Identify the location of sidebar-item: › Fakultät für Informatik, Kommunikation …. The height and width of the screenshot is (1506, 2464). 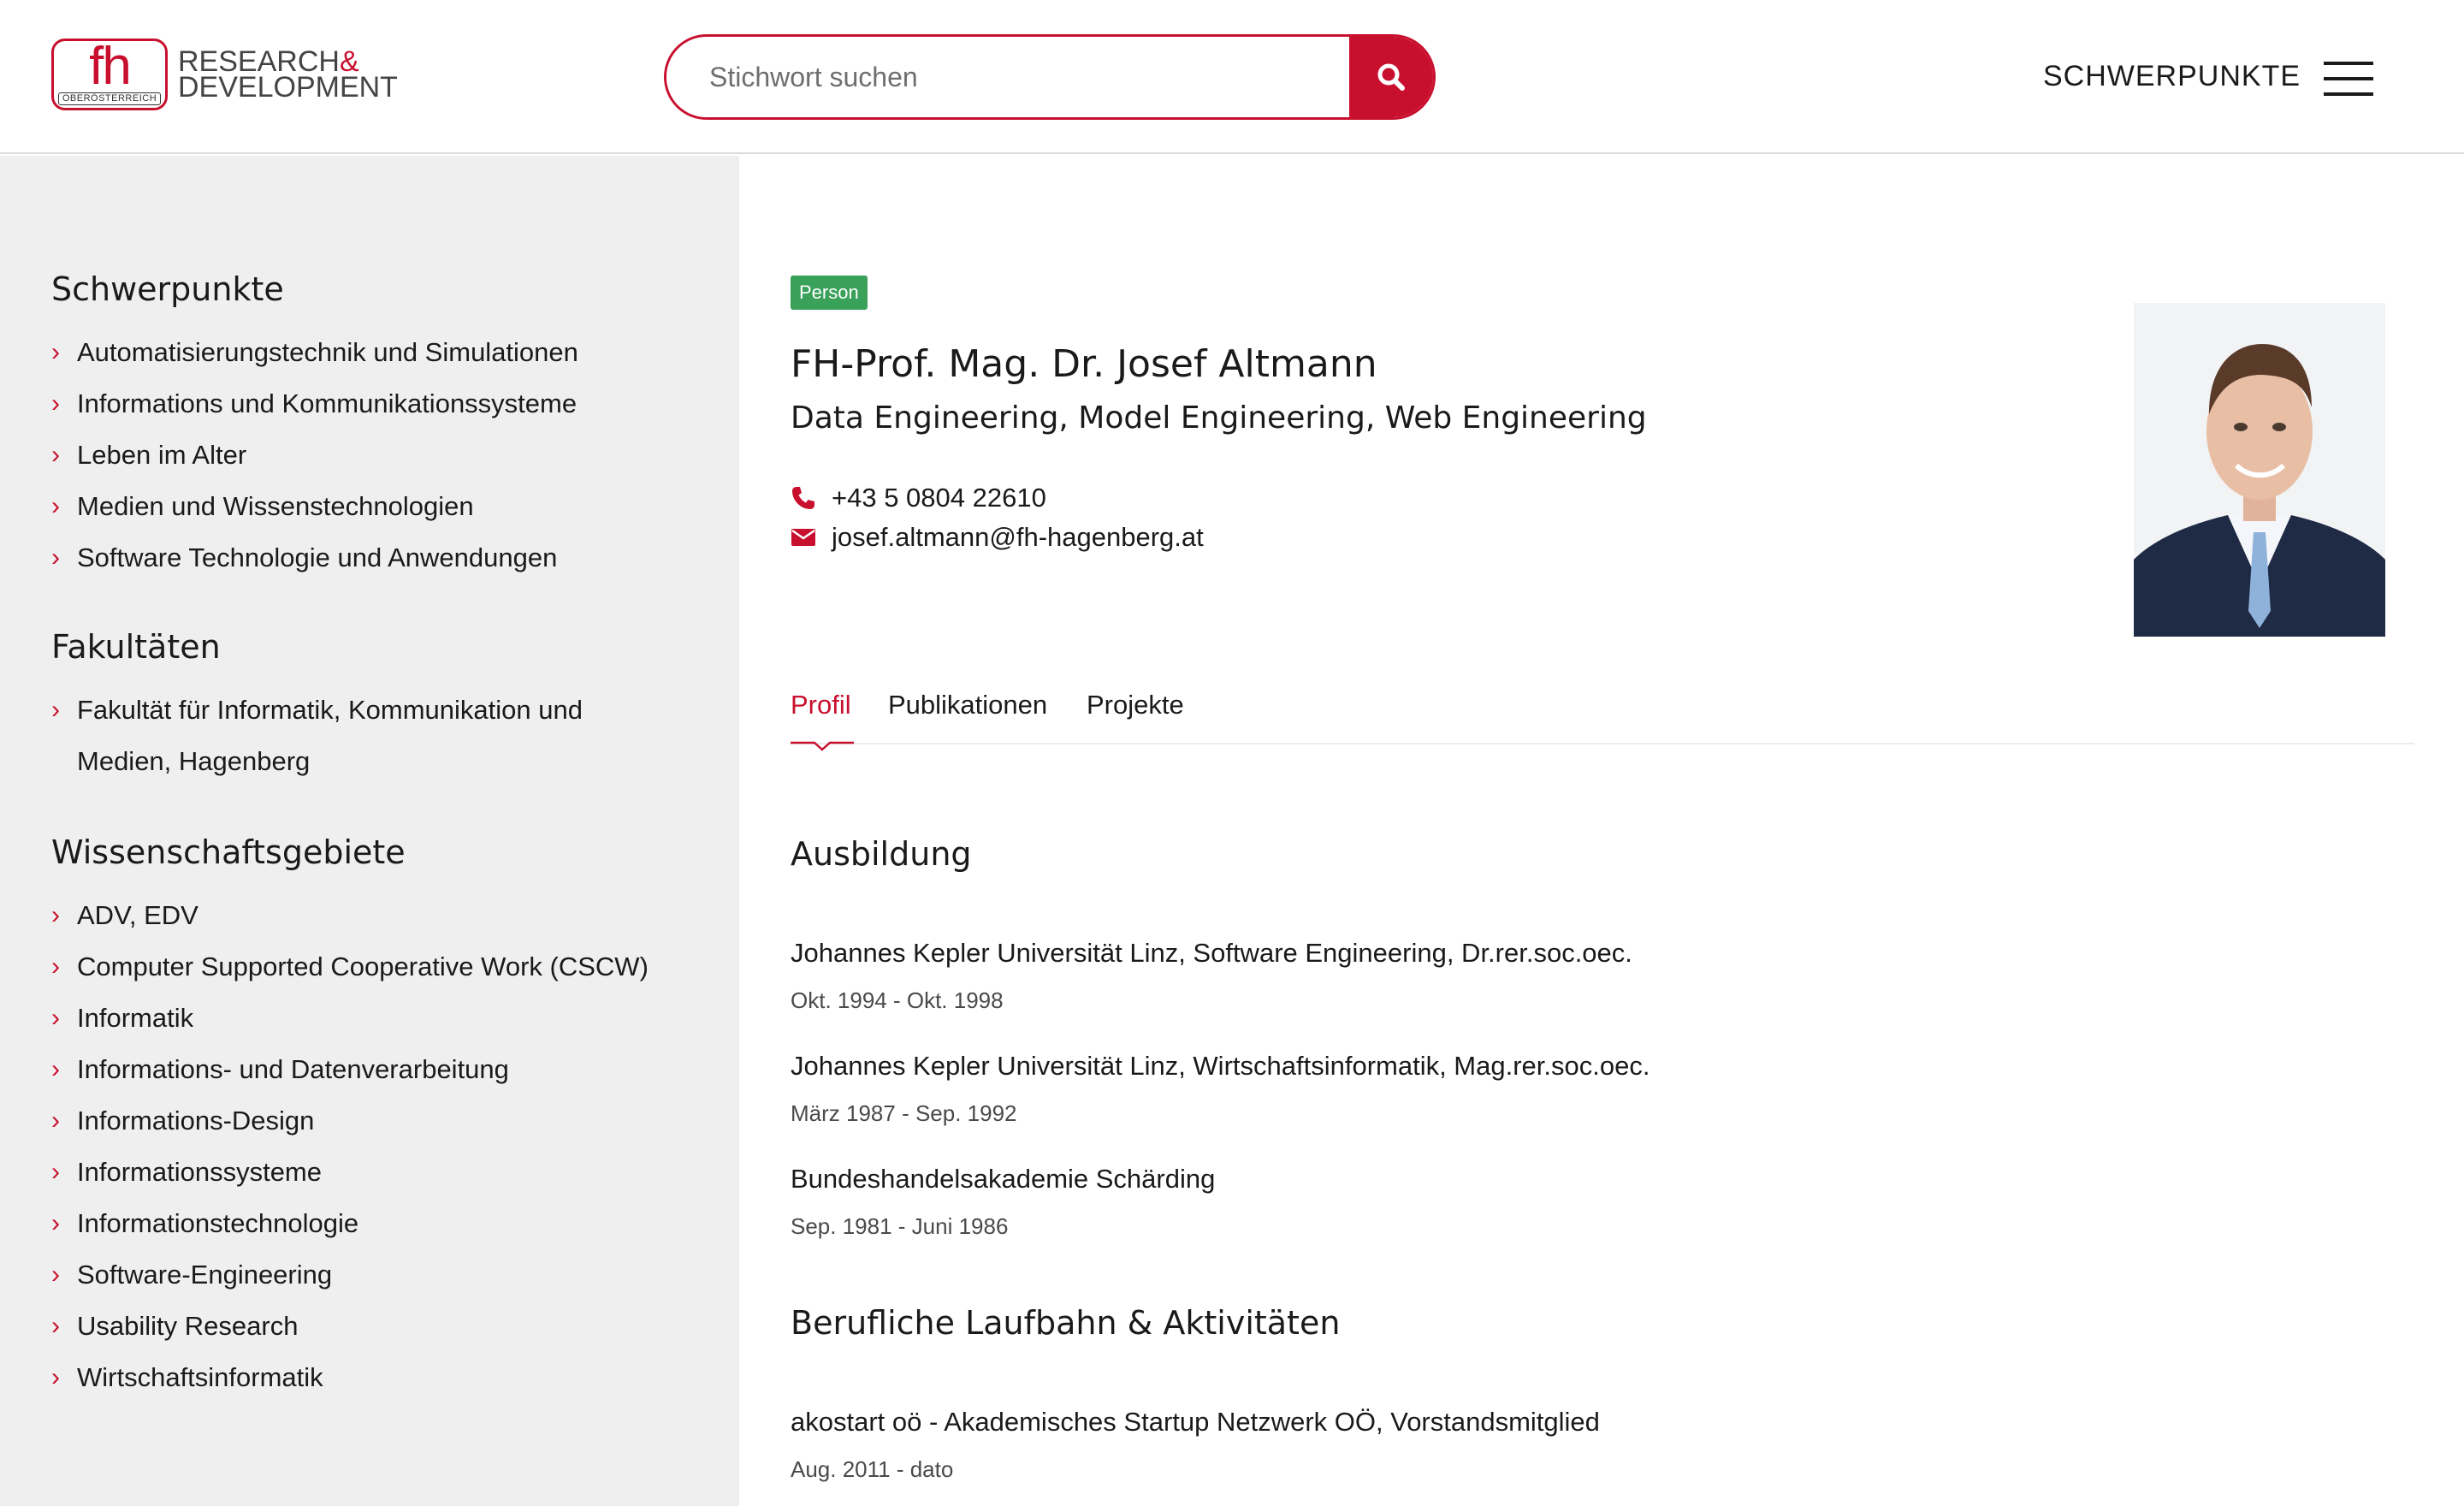
(317, 710).